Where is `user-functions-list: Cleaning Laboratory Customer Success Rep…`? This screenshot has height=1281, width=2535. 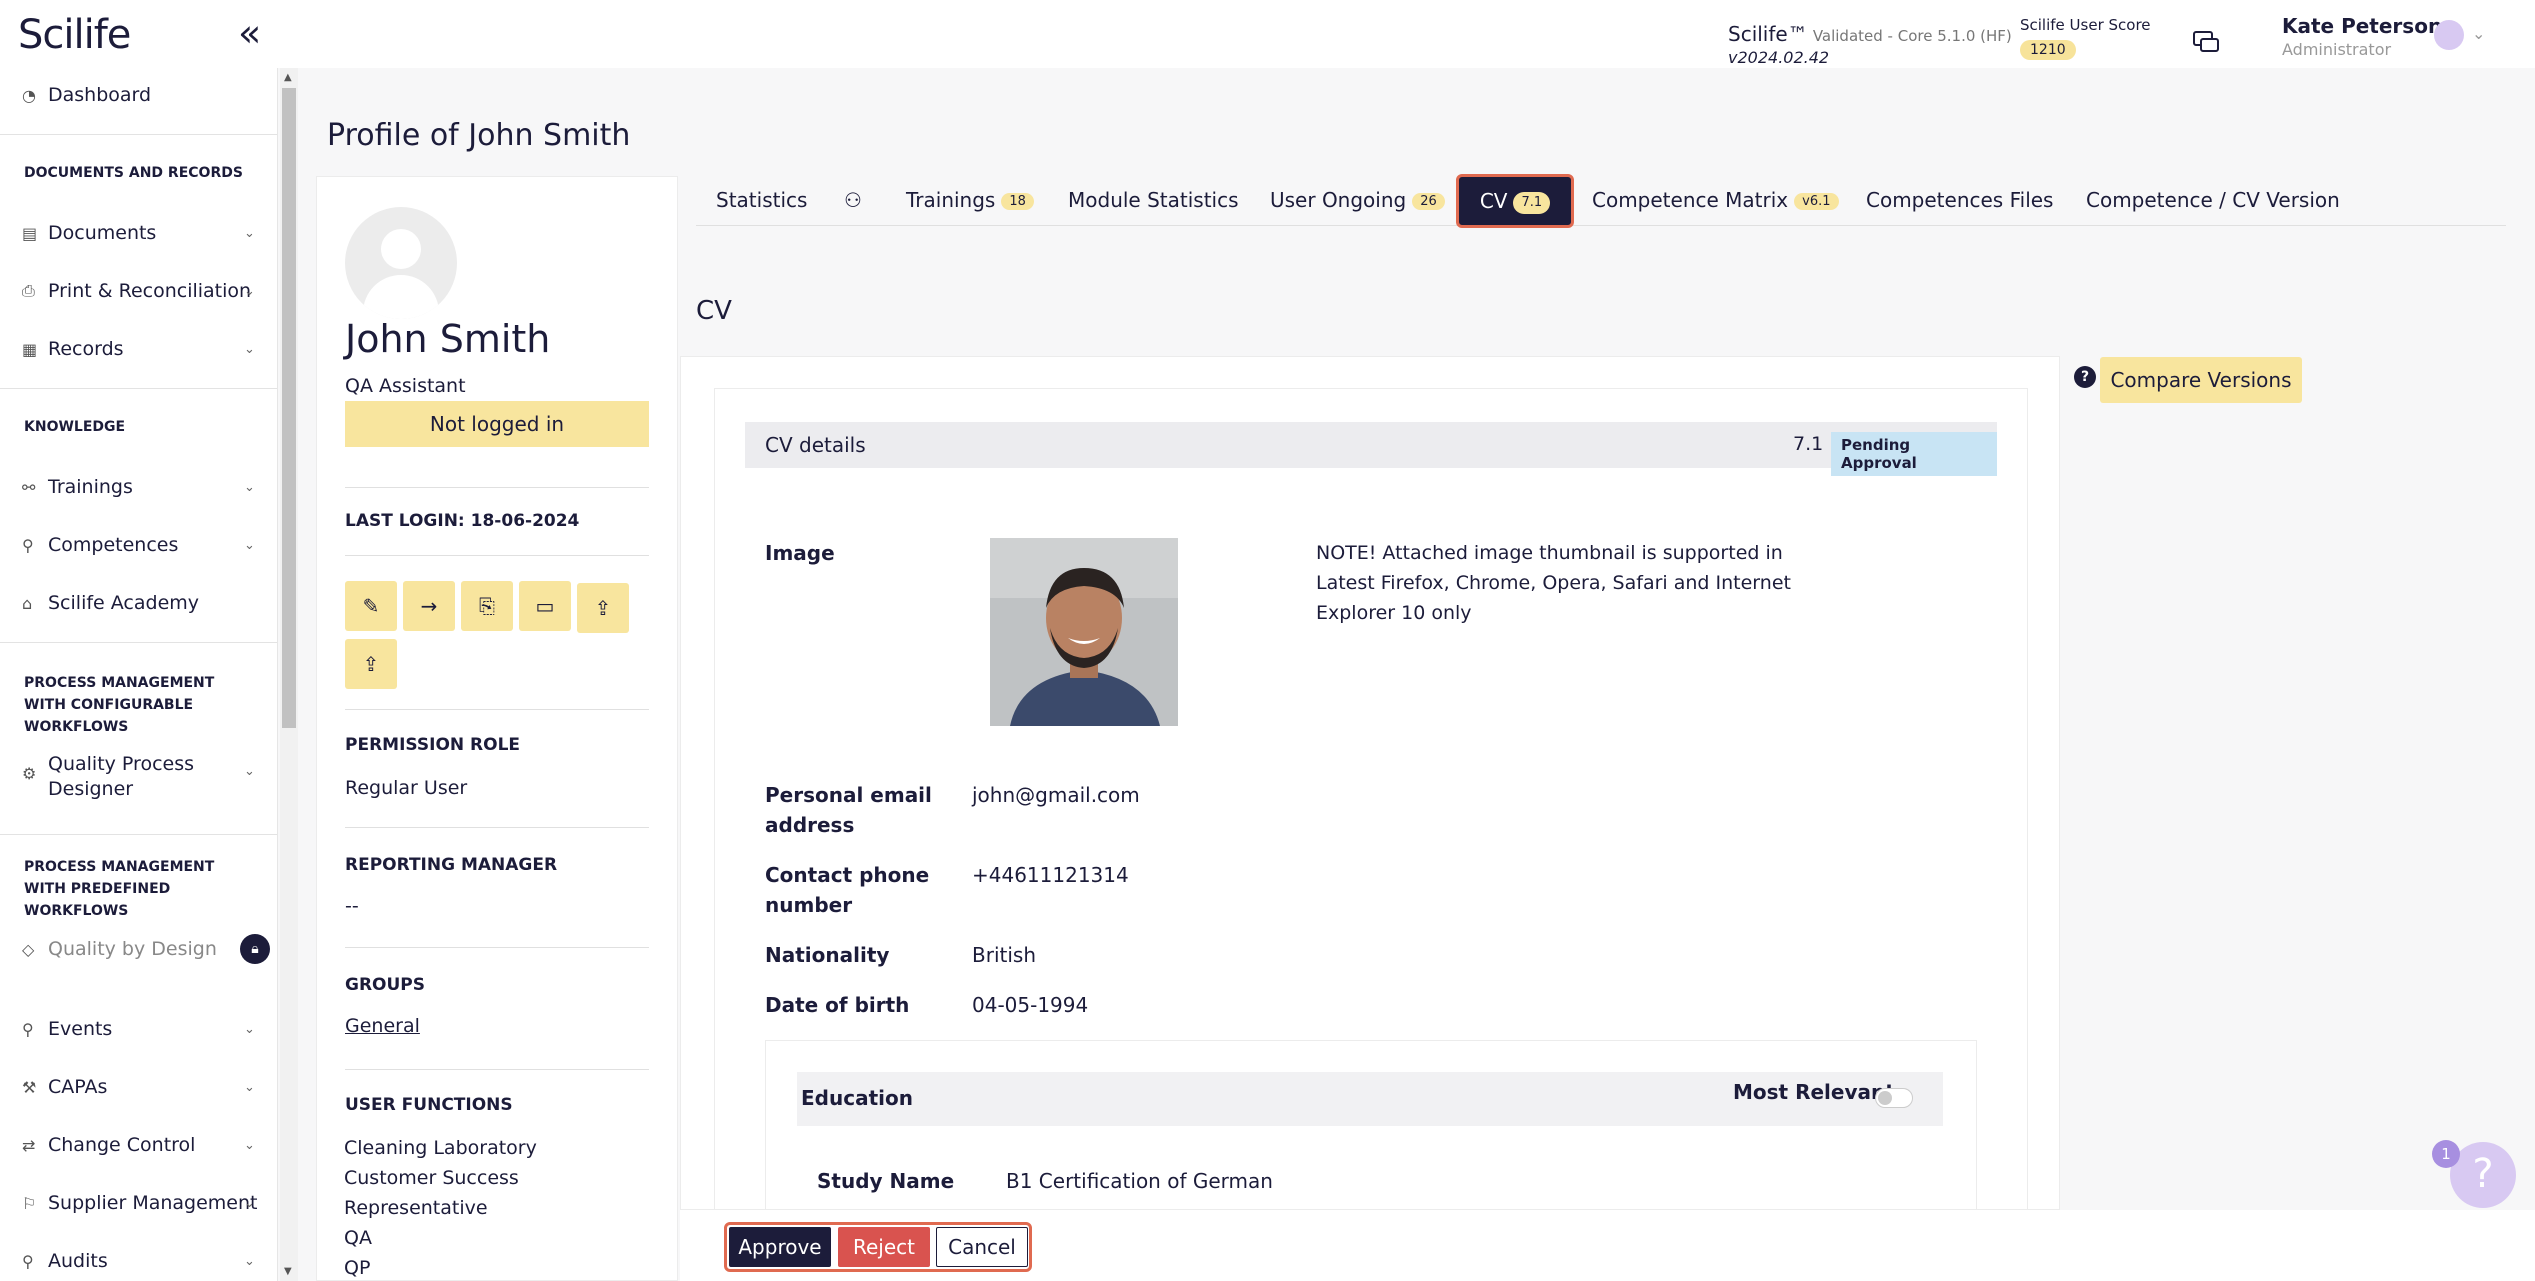 user-functions-list: Cleaning Laboratory Customer Success Rep… is located at coordinates (440, 1207).